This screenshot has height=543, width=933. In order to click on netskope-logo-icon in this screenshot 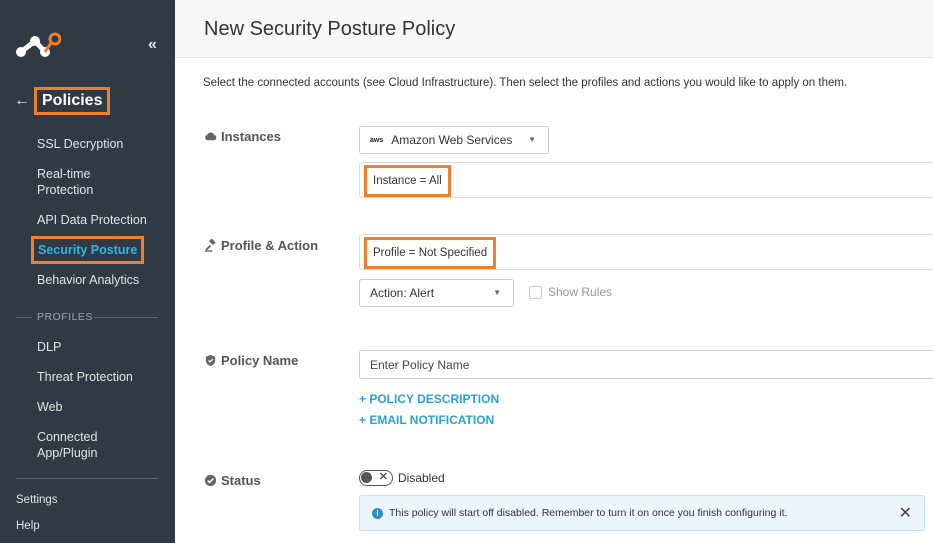, I will do `click(38, 44)`.